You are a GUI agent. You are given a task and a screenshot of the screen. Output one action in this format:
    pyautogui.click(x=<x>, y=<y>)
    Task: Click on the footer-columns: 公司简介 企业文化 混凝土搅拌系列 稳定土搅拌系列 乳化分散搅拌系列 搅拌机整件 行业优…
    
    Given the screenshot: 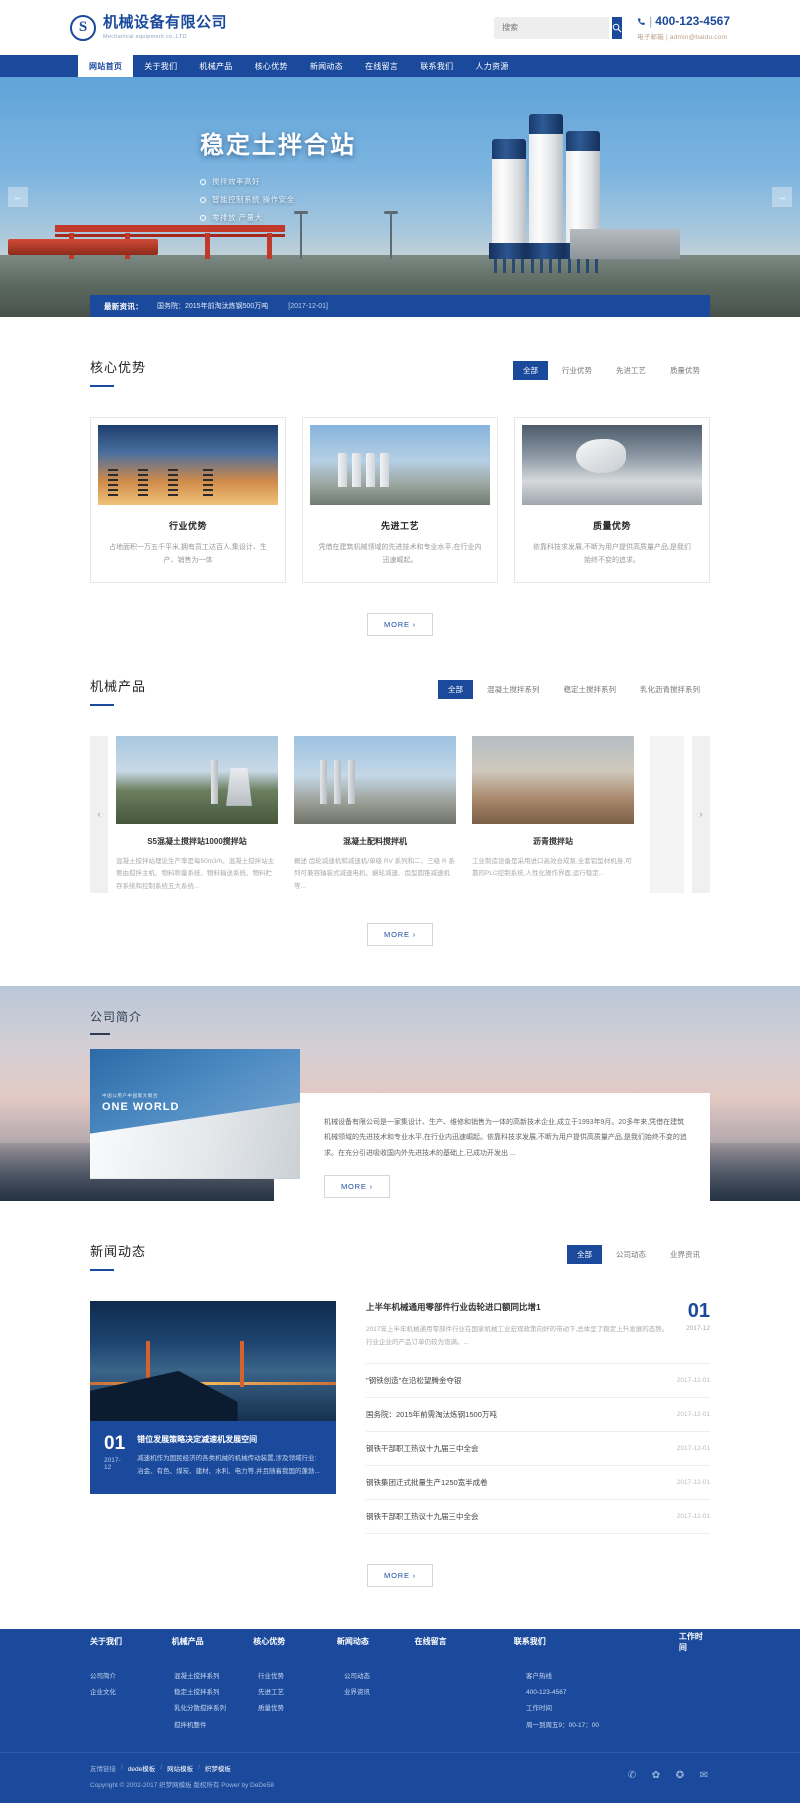 What is the action you would take?
    pyautogui.click(x=400, y=1703)
    